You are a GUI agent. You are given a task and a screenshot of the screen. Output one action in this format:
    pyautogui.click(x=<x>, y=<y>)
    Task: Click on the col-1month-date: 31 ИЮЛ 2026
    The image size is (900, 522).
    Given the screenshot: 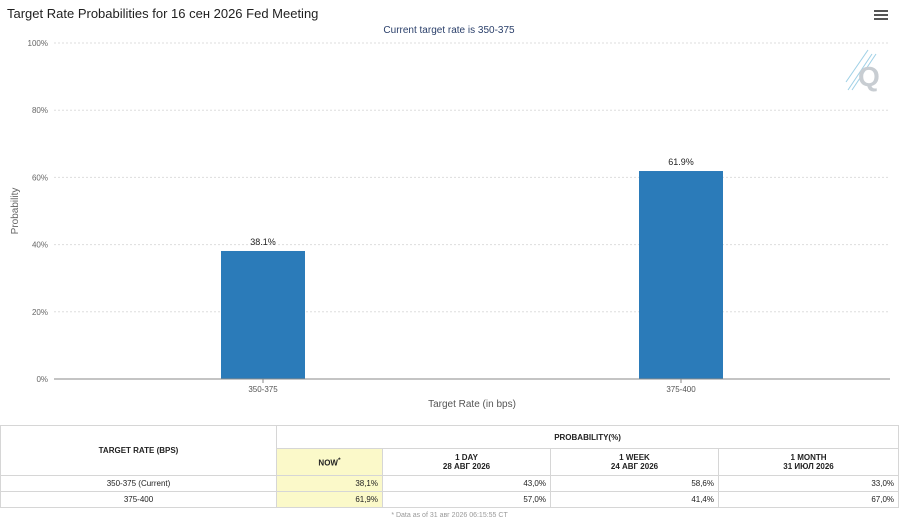 What is the action you would take?
    pyautogui.click(x=808, y=466)
    